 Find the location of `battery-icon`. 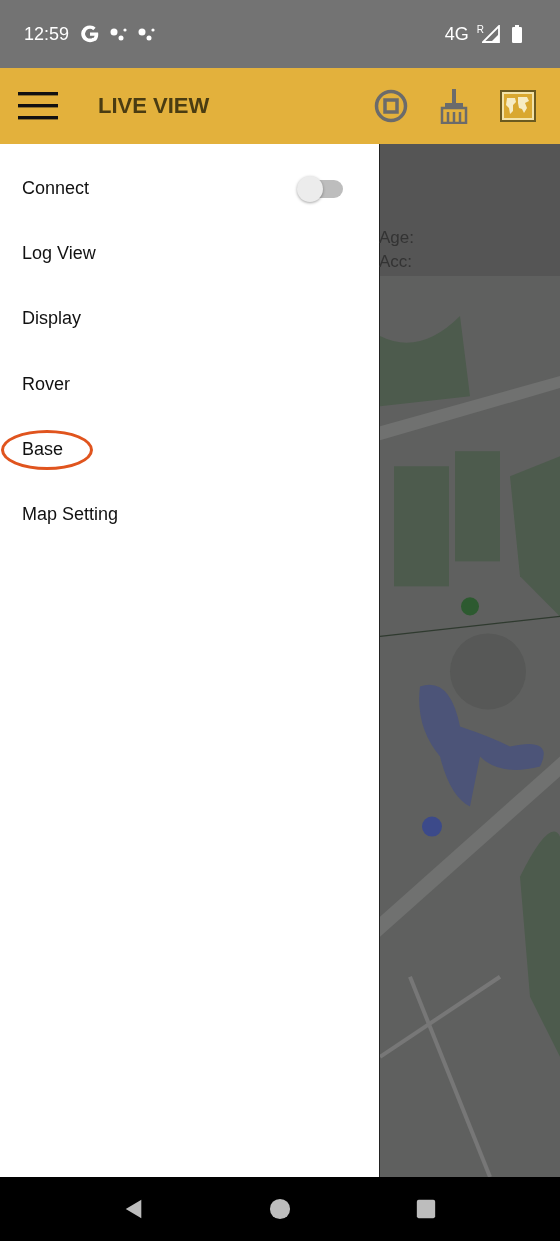

battery-icon is located at coordinates (517, 34).